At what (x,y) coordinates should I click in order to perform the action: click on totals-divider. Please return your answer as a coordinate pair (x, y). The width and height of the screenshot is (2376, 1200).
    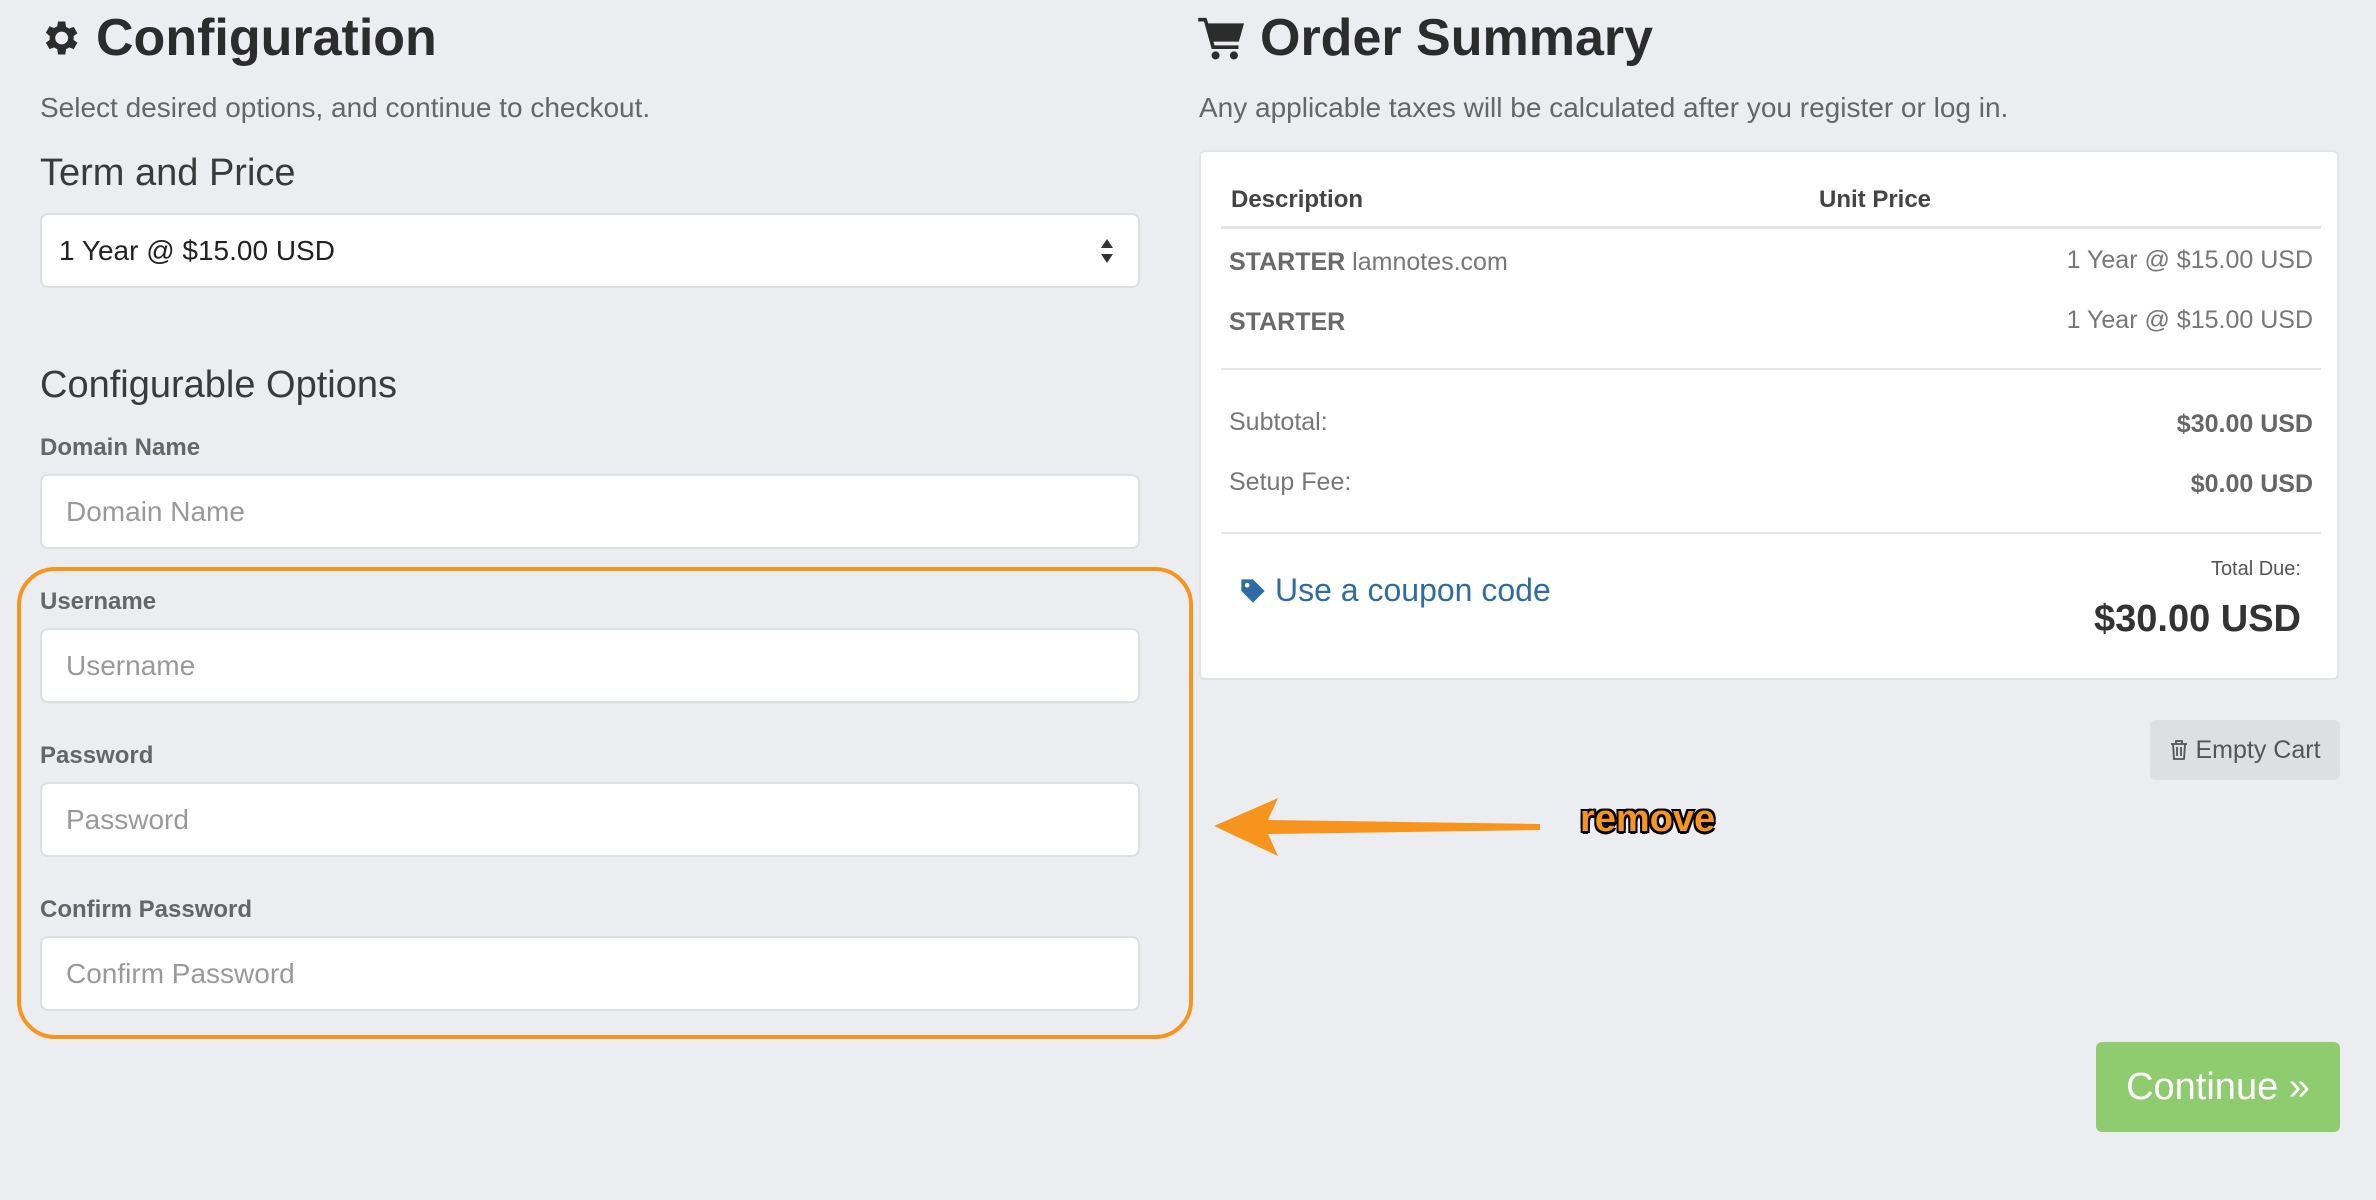
    Looking at the image, I should click on (1771, 533).